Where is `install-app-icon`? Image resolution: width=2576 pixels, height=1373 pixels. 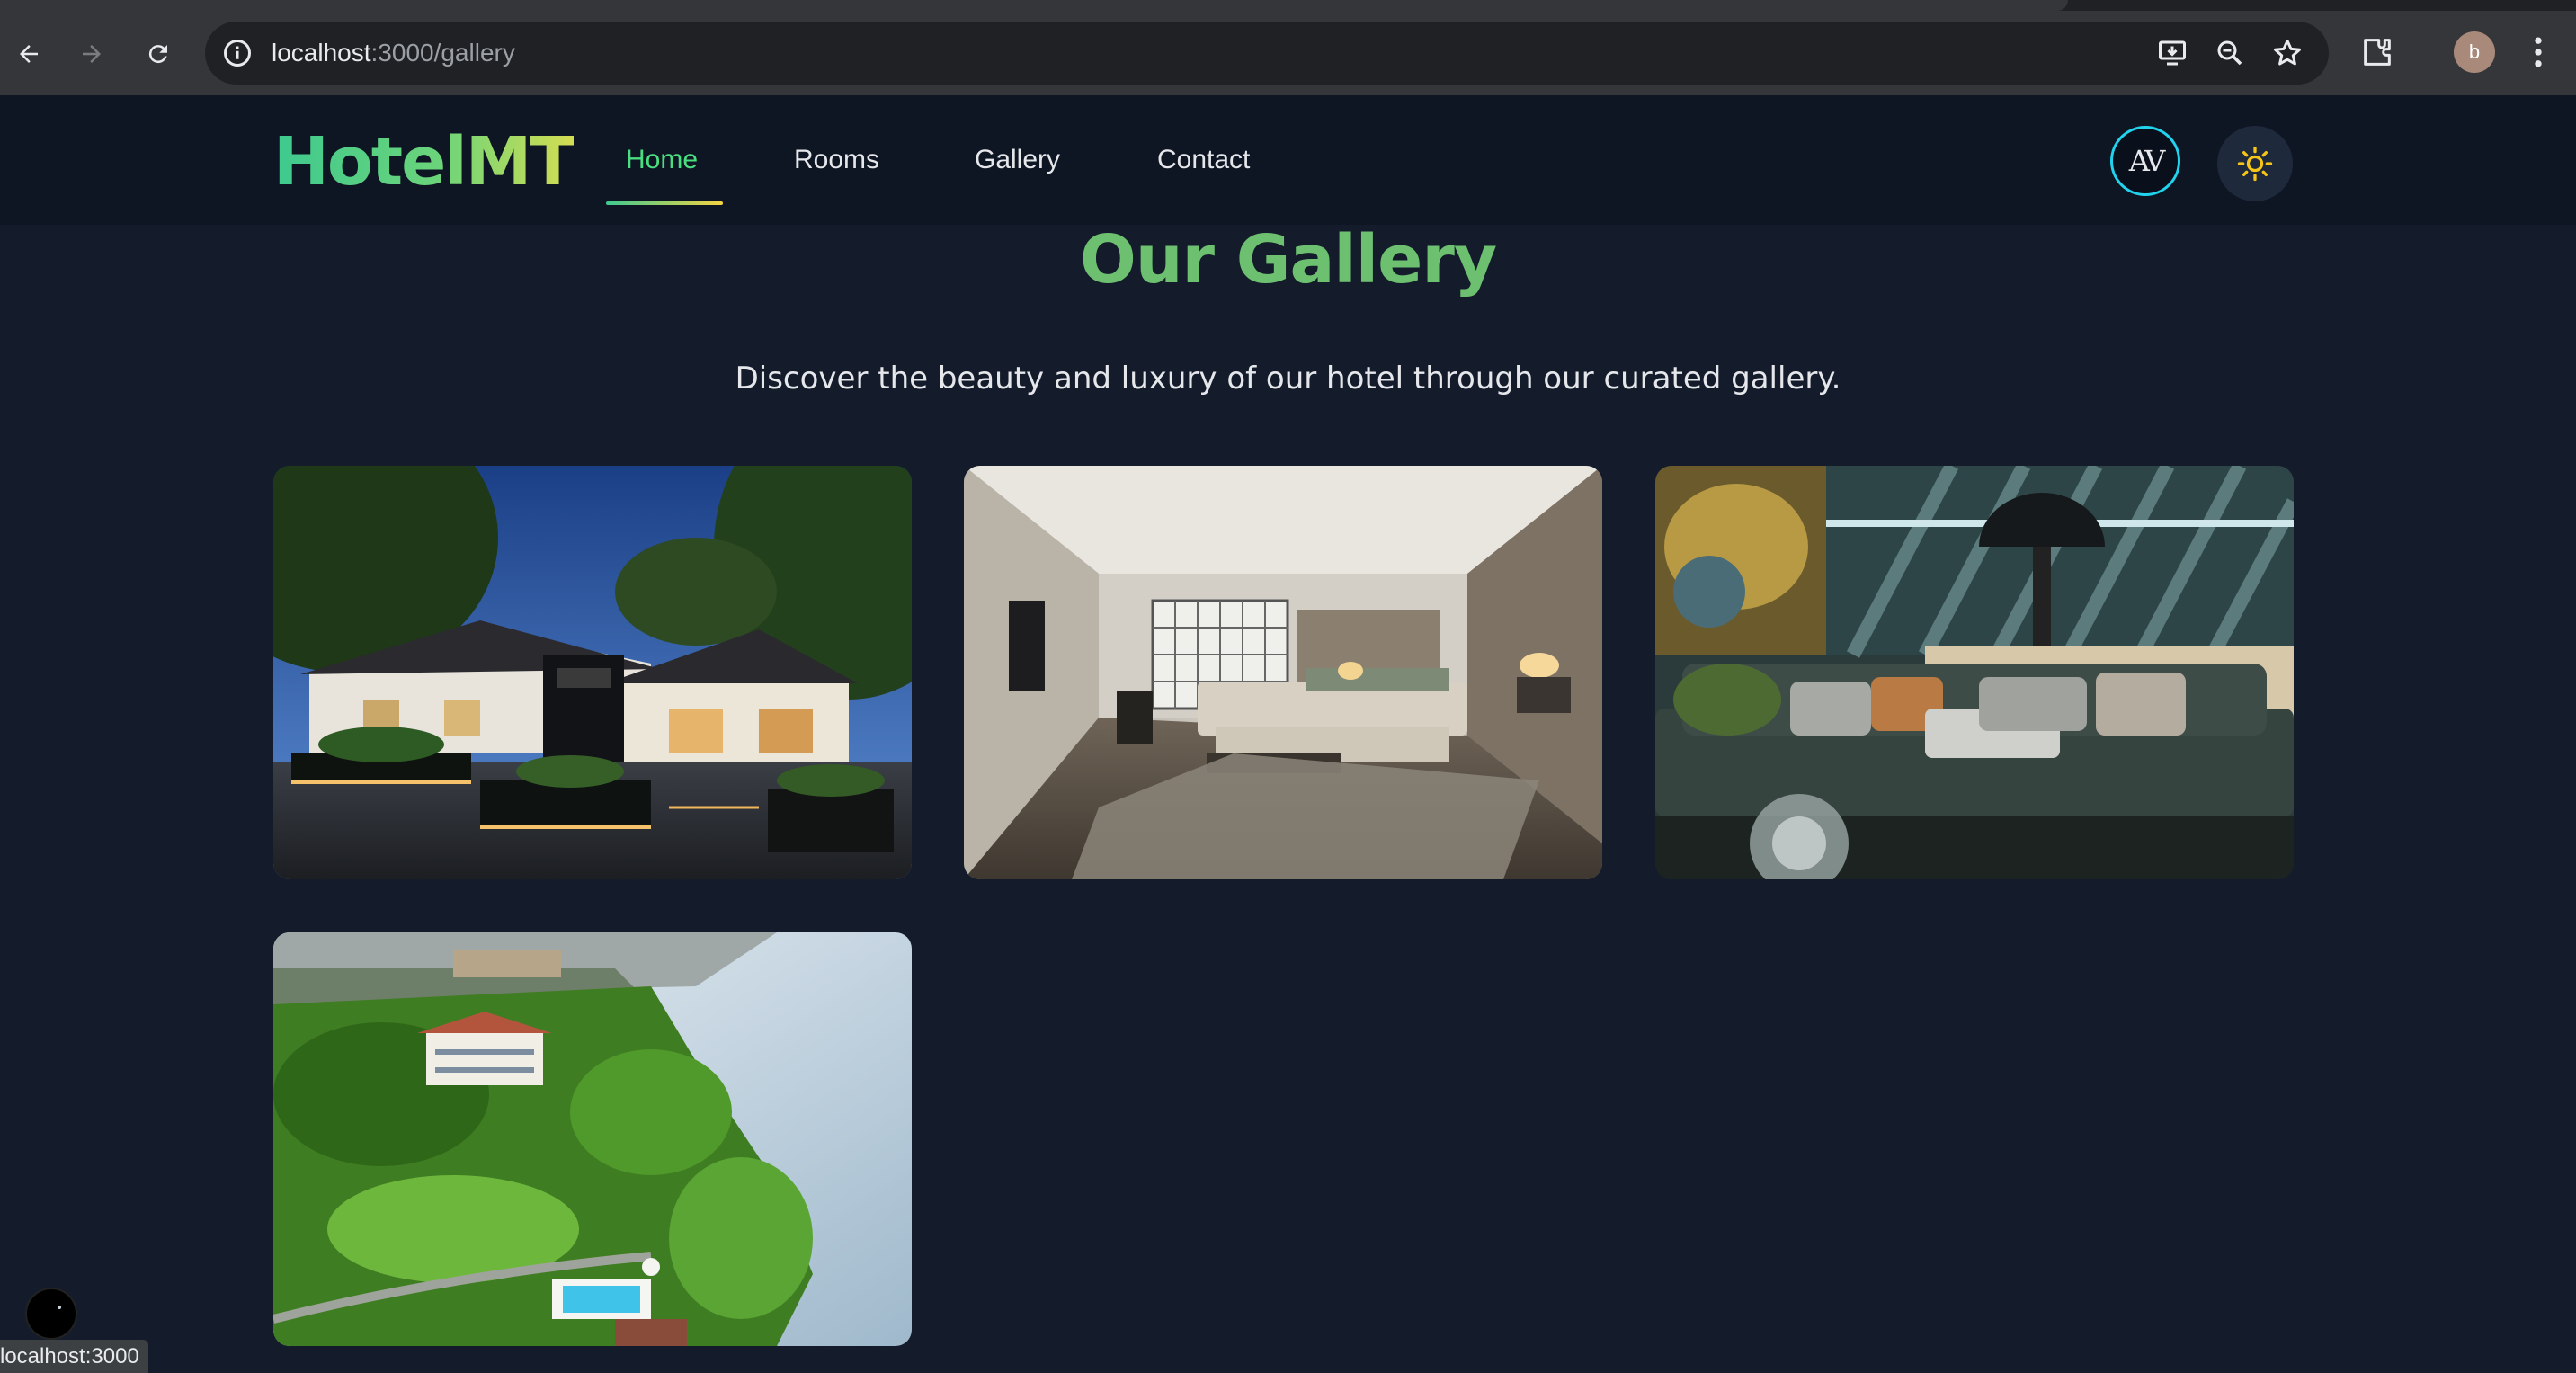
install-app-icon is located at coordinates (2172, 53).